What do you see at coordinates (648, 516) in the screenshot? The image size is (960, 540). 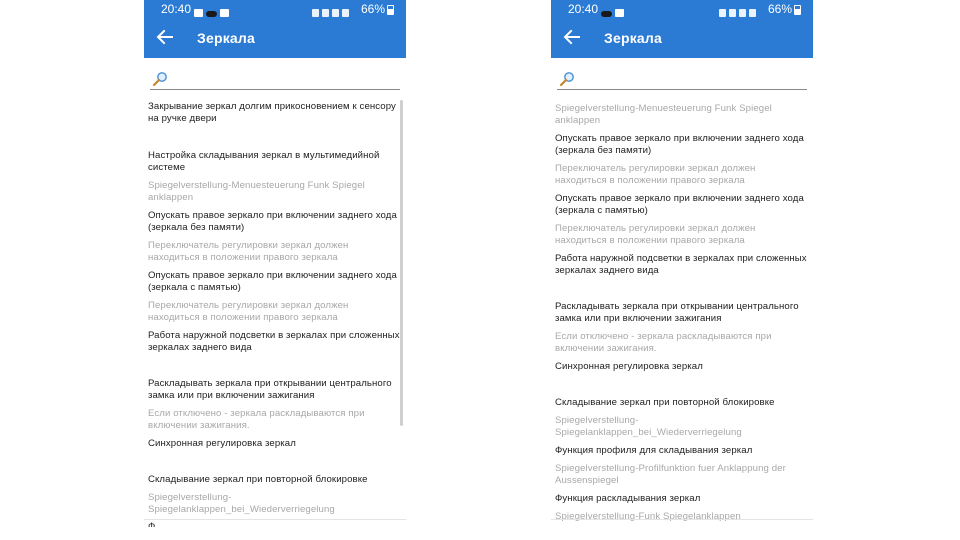 I see `setting-description: Spiegelverstellung-Funk Spiegelanklappen` at bounding box center [648, 516].